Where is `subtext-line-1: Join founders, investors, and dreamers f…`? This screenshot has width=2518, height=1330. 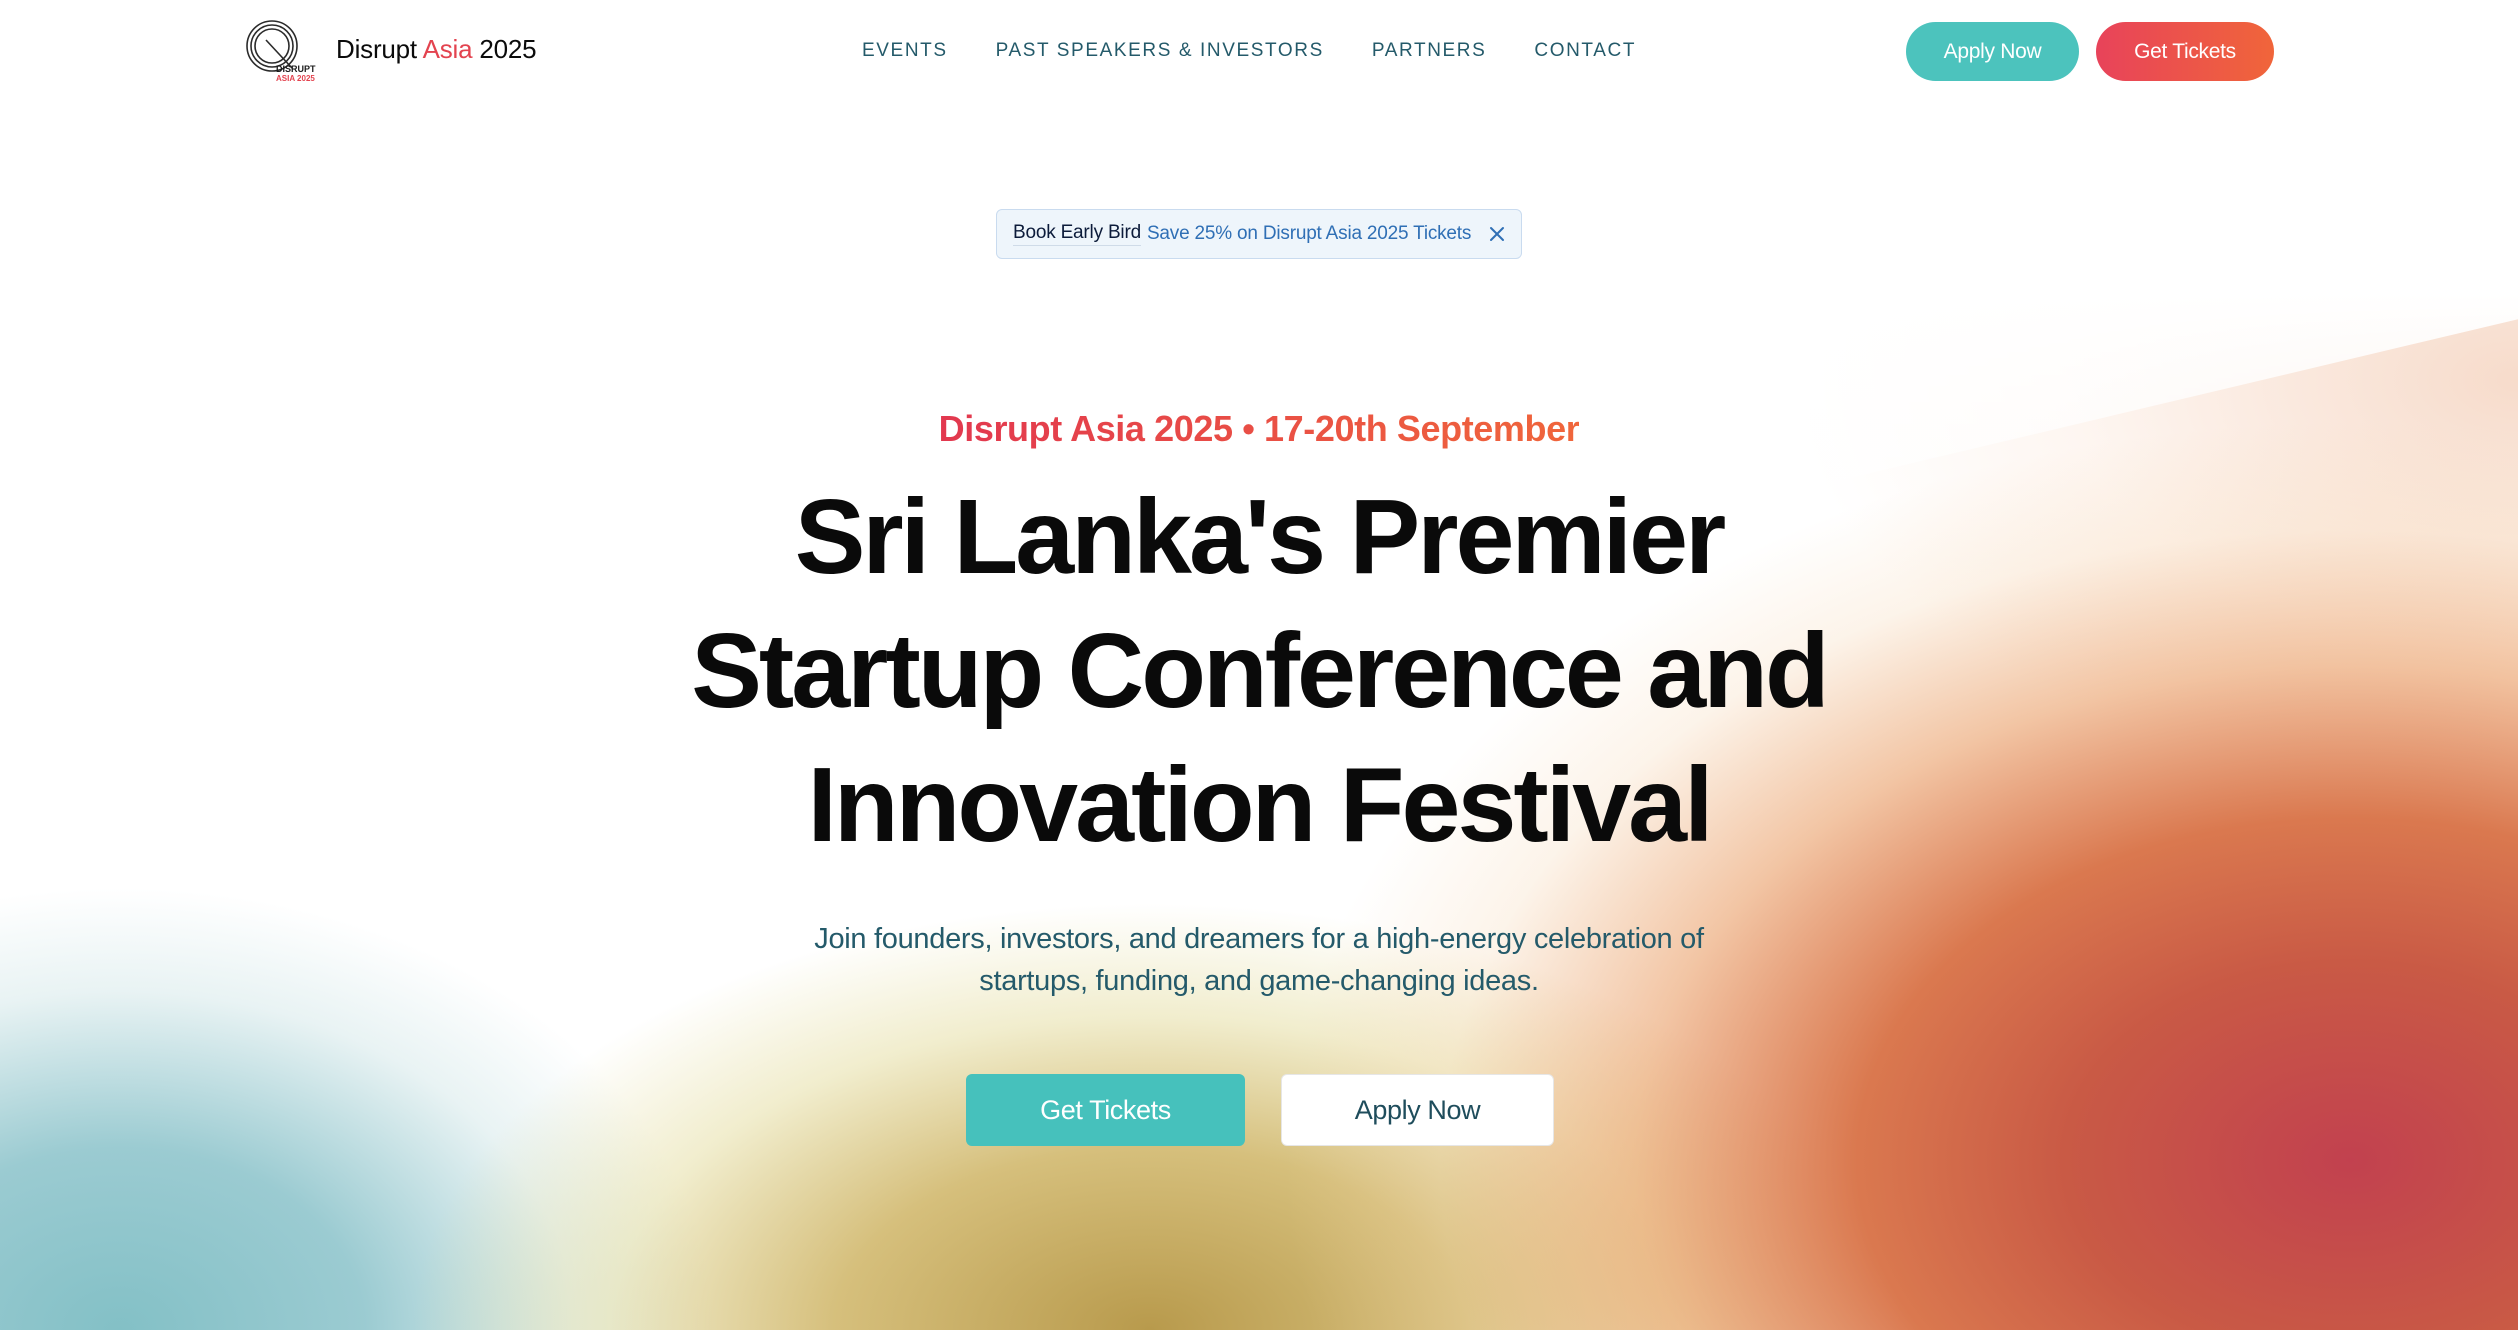 subtext-line-1: Join founders, investors, and dreamers f… is located at coordinates (1259, 939).